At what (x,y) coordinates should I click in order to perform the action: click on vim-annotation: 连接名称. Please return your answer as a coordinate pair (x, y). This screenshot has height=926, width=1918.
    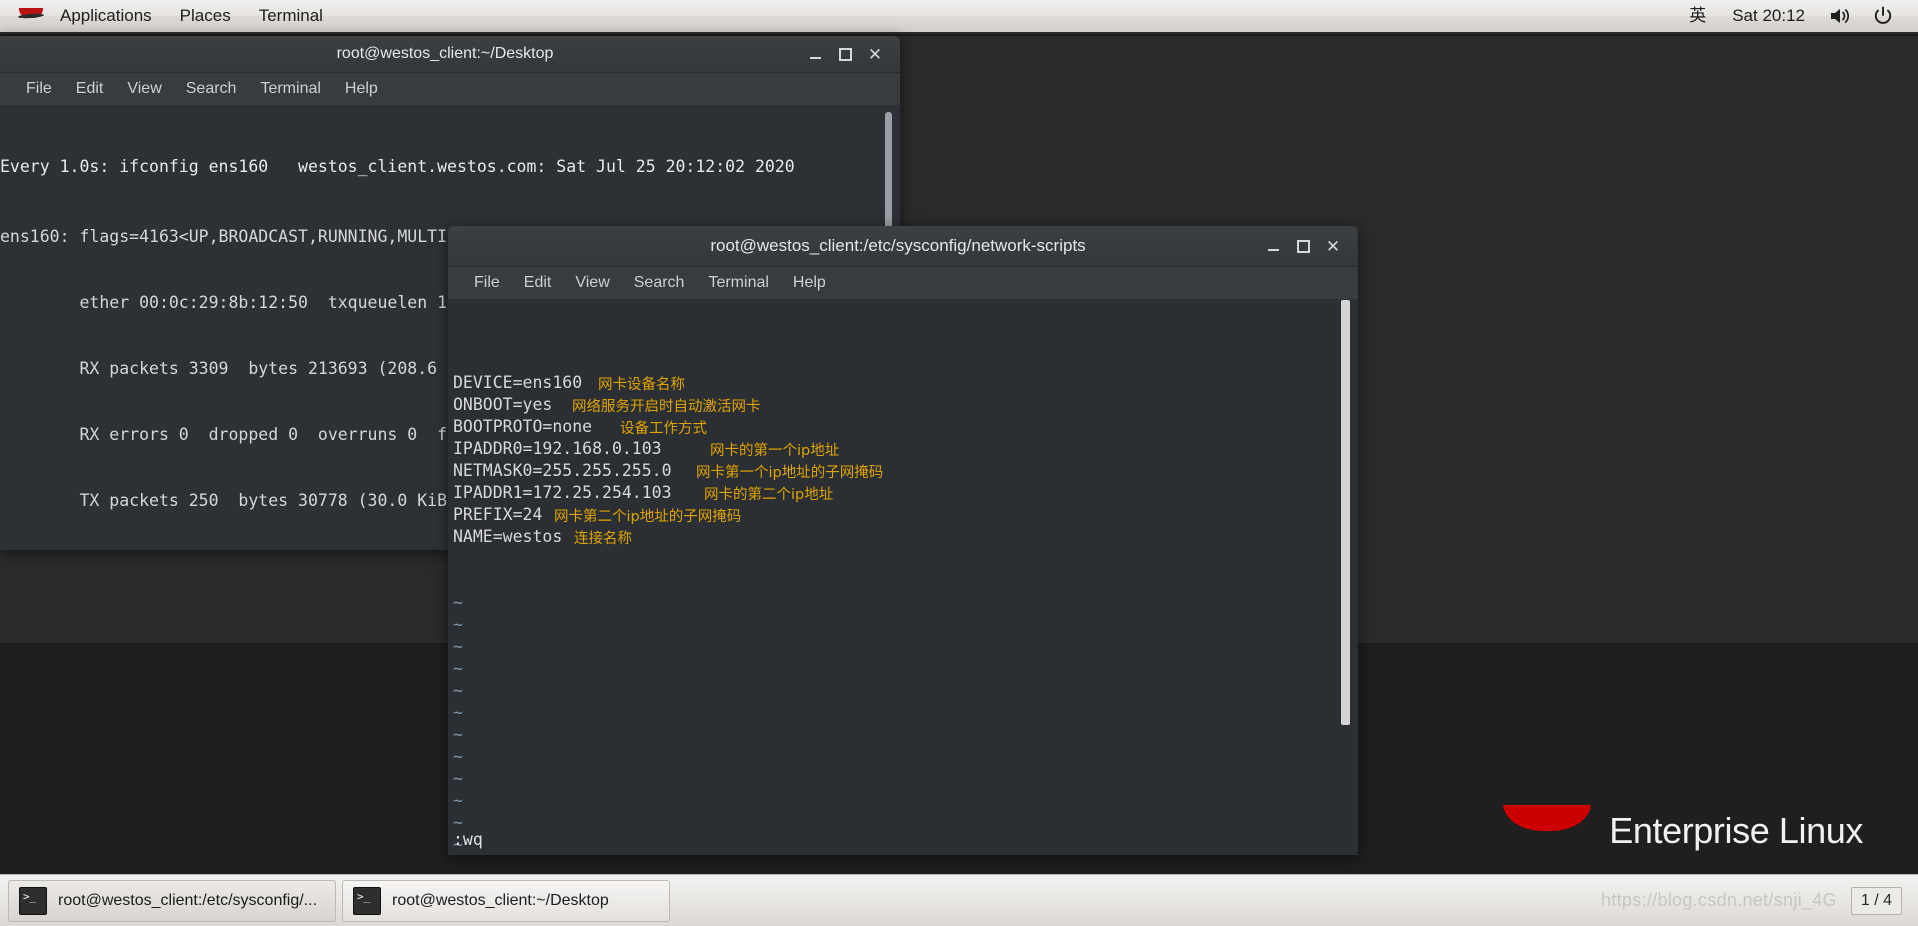
    Looking at the image, I should click on (603, 539).